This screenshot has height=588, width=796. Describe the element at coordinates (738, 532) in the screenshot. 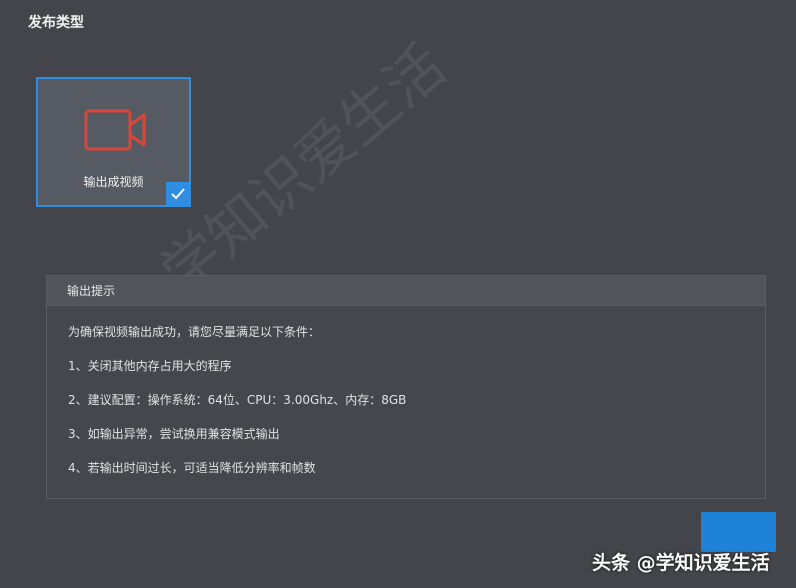

I see `confirm-button` at that location.